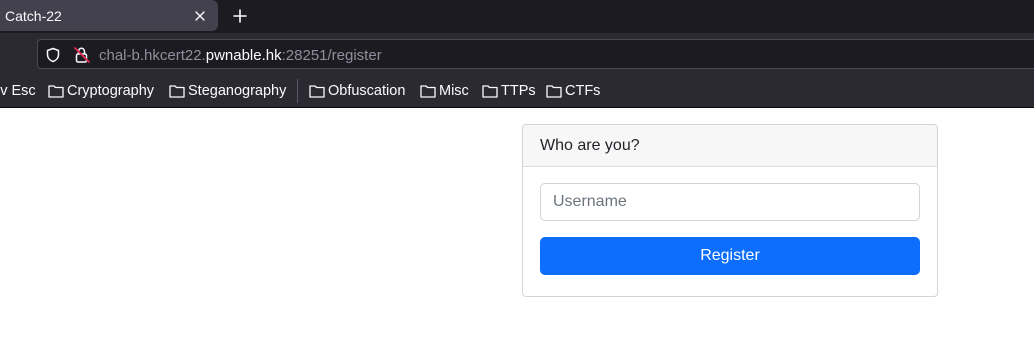  What do you see at coordinates (237, 91) in the screenshot?
I see `bookmark-label: Steganography` at bounding box center [237, 91].